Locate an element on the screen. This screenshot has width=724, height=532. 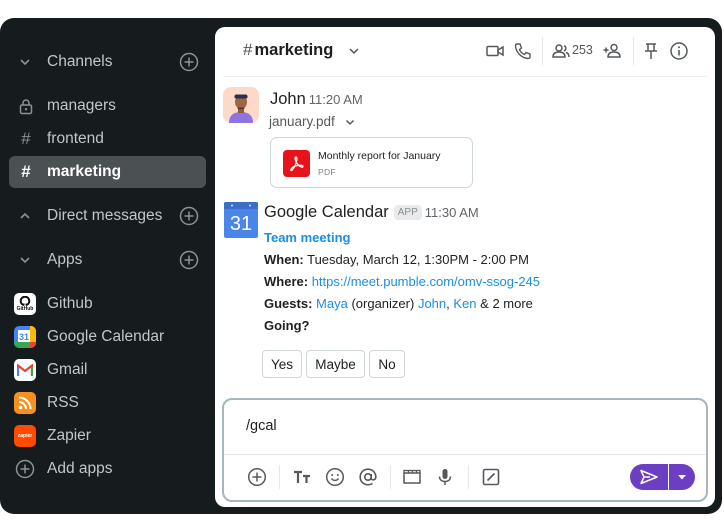
direct-messages-section-header: Direct messages is located at coordinates (107, 216).